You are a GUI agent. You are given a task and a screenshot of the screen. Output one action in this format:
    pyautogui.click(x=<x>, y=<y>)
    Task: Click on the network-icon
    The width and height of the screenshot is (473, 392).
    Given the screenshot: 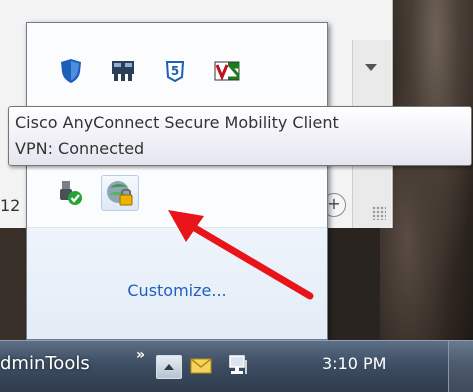 What is the action you would take?
    pyautogui.click(x=239, y=366)
    